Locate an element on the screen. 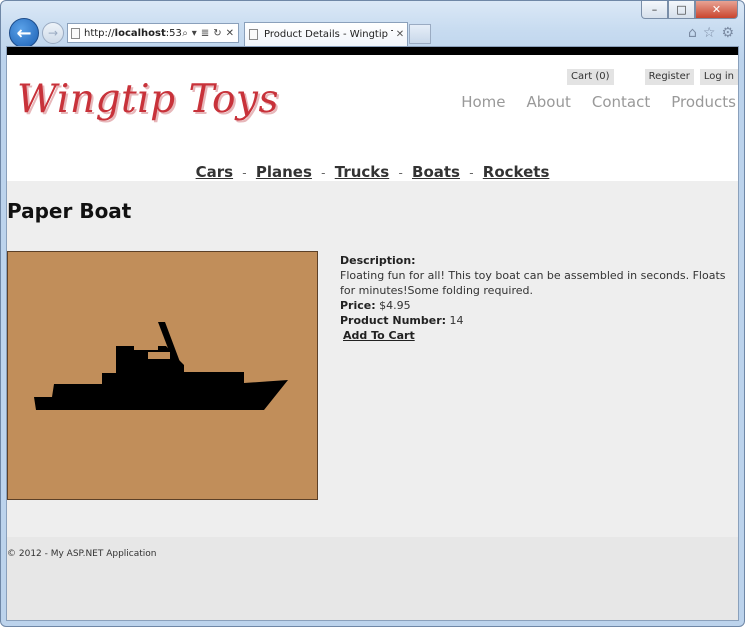 This screenshot has height=627, width=745. category-rockets: Rockets is located at coordinates (516, 172).